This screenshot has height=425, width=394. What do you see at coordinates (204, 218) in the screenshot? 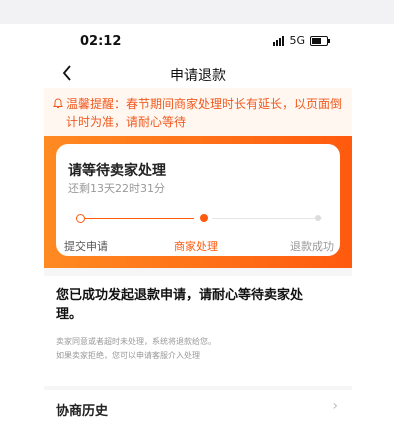
I see `step-dot-current` at bounding box center [204, 218].